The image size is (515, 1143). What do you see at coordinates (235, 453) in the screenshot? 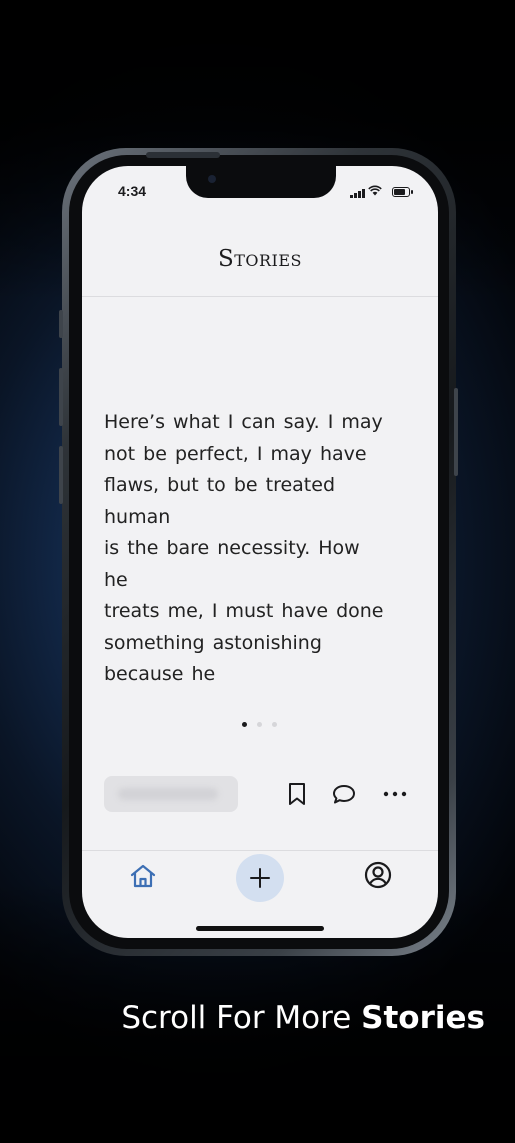
I see `story-line: not be perfect, I may have` at bounding box center [235, 453].